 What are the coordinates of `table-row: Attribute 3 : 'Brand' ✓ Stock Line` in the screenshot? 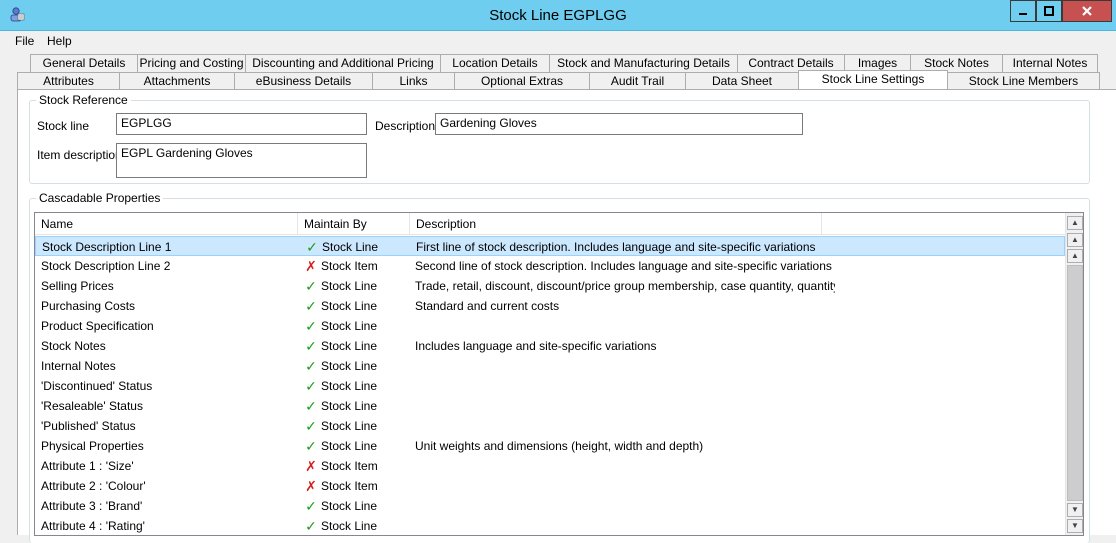 It's located at (550, 506).